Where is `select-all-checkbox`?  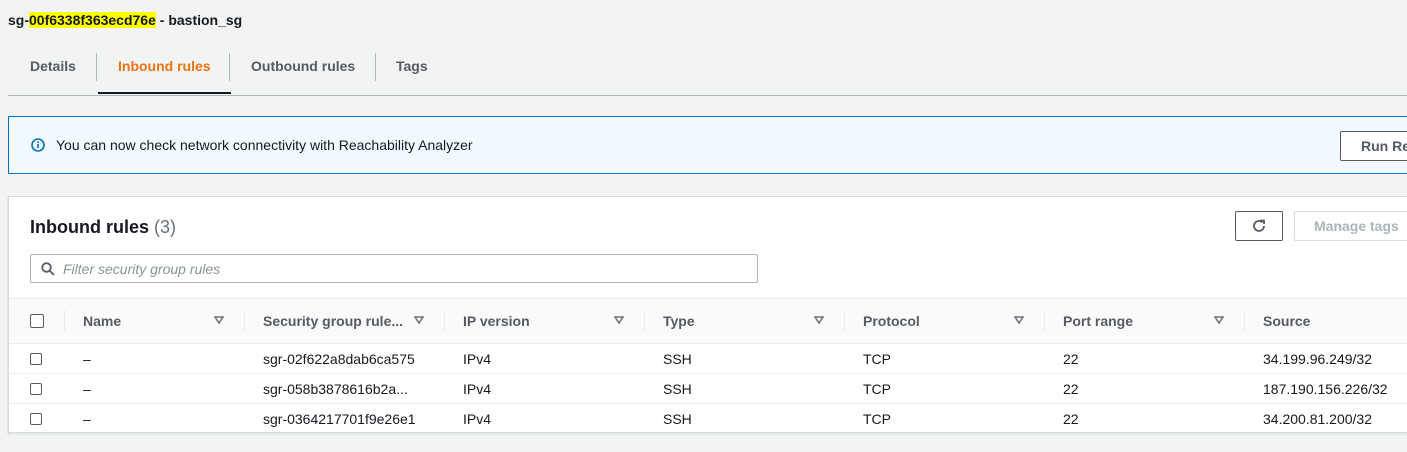
select-all-checkbox is located at coordinates (37, 321).